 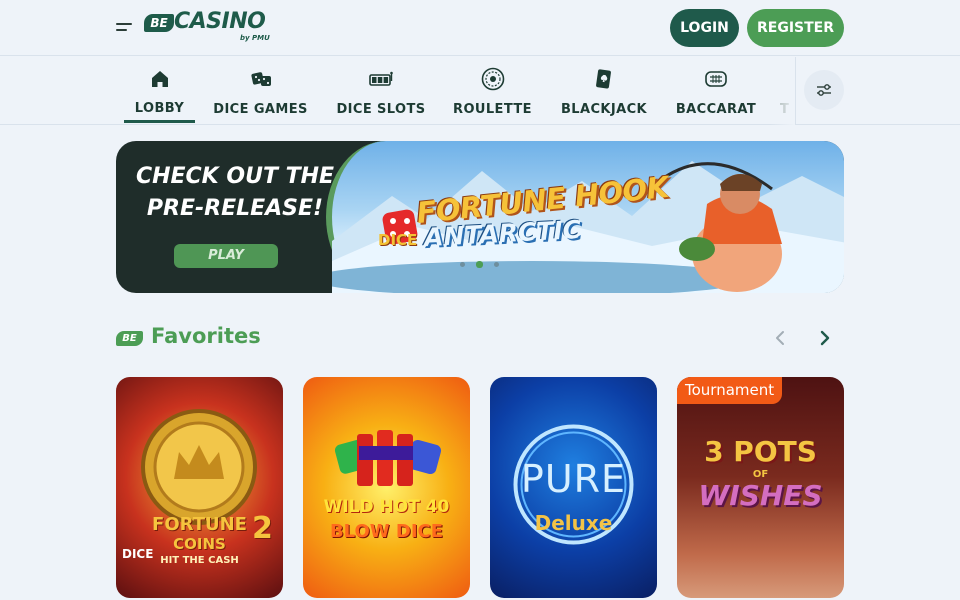 What do you see at coordinates (492, 109) in the screenshot?
I see `tab-label: ROULETTE` at bounding box center [492, 109].